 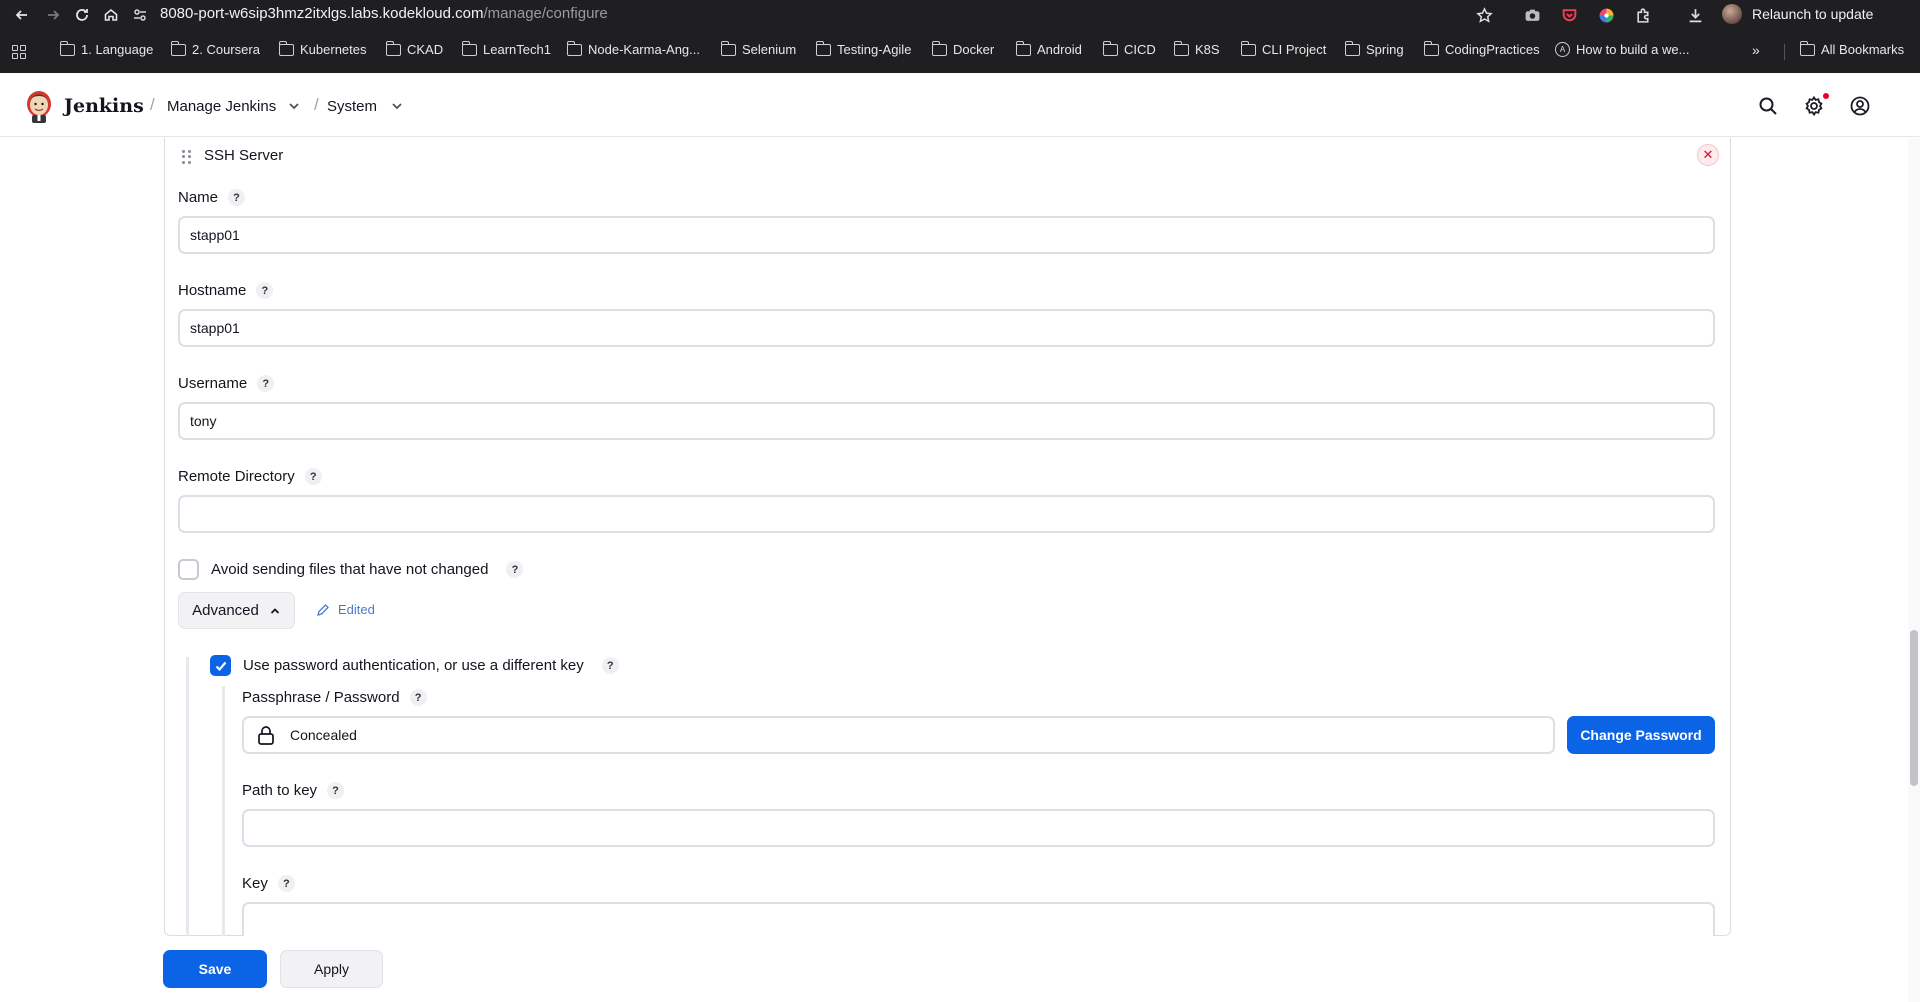 I want to click on username-input, so click(x=946, y=421).